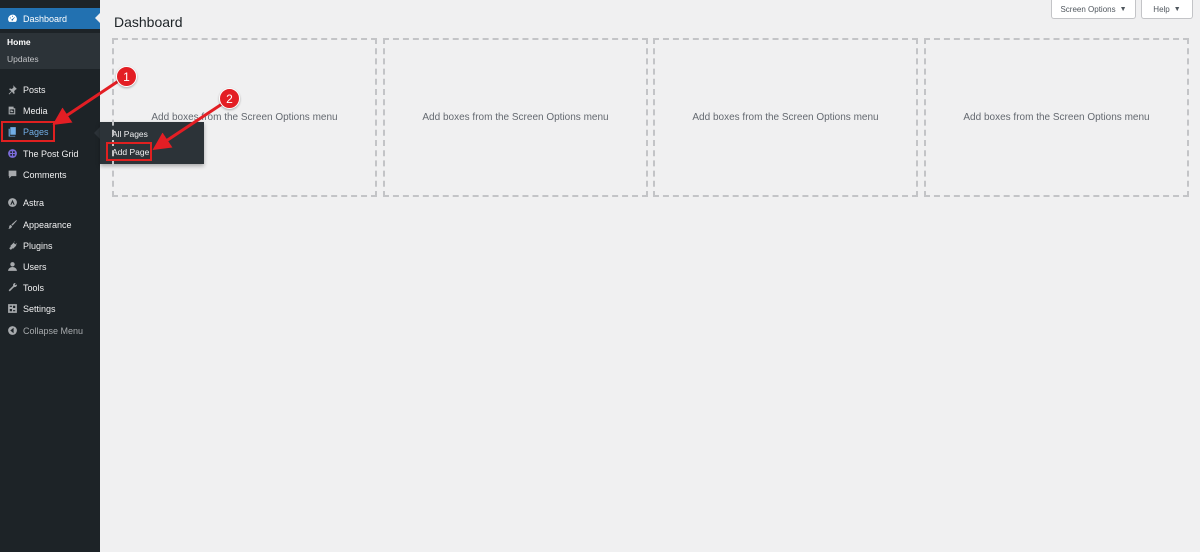  What do you see at coordinates (148, 22) in the screenshot?
I see `page-title: Dashboard` at bounding box center [148, 22].